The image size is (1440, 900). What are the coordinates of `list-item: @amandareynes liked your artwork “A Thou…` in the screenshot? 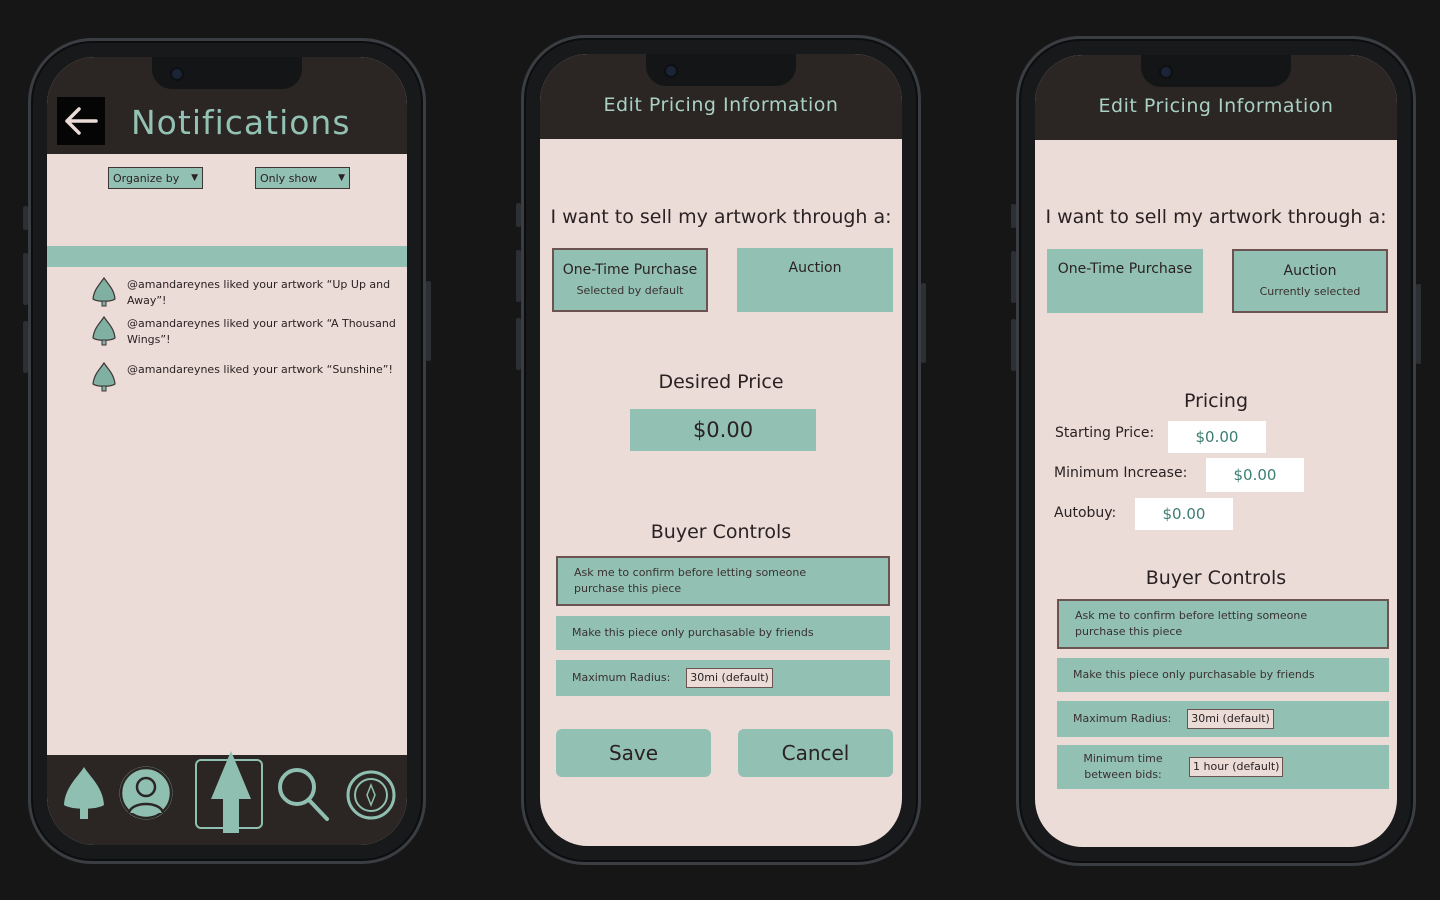 It's located at (246, 332).